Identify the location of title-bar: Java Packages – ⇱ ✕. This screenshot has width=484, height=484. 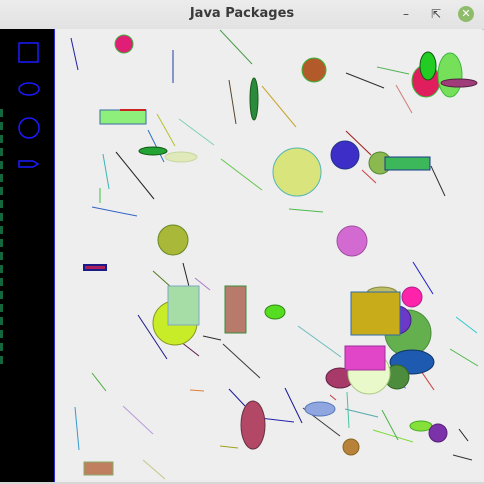
(242, 15).